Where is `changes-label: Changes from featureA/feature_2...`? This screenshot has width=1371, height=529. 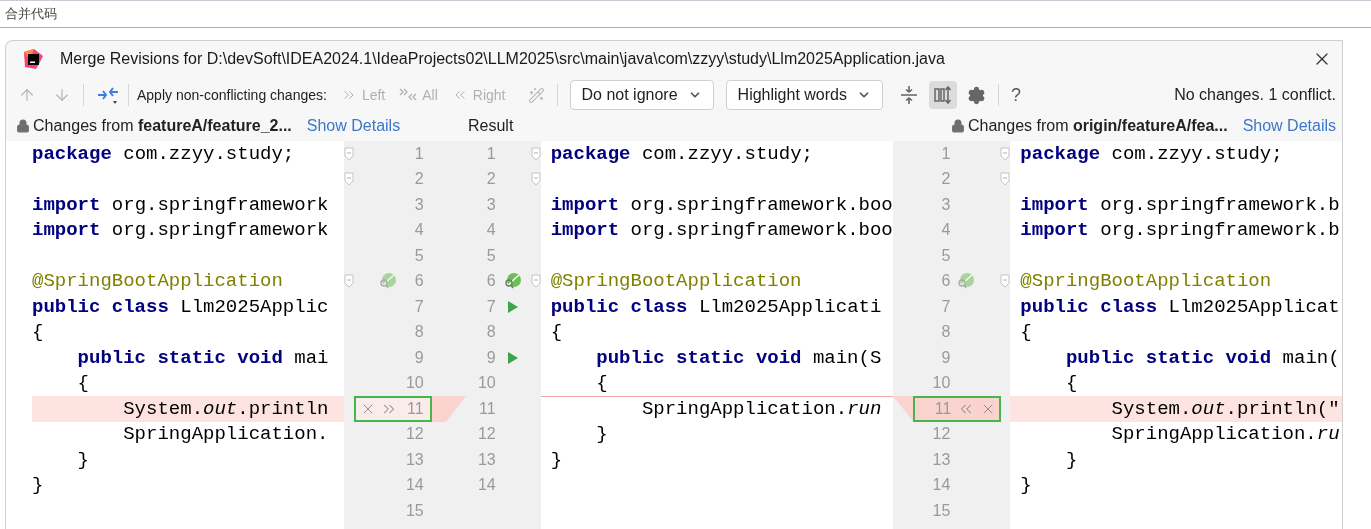
changes-label: Changes from featureA/feature_2... is located at coordinates (162, 126).